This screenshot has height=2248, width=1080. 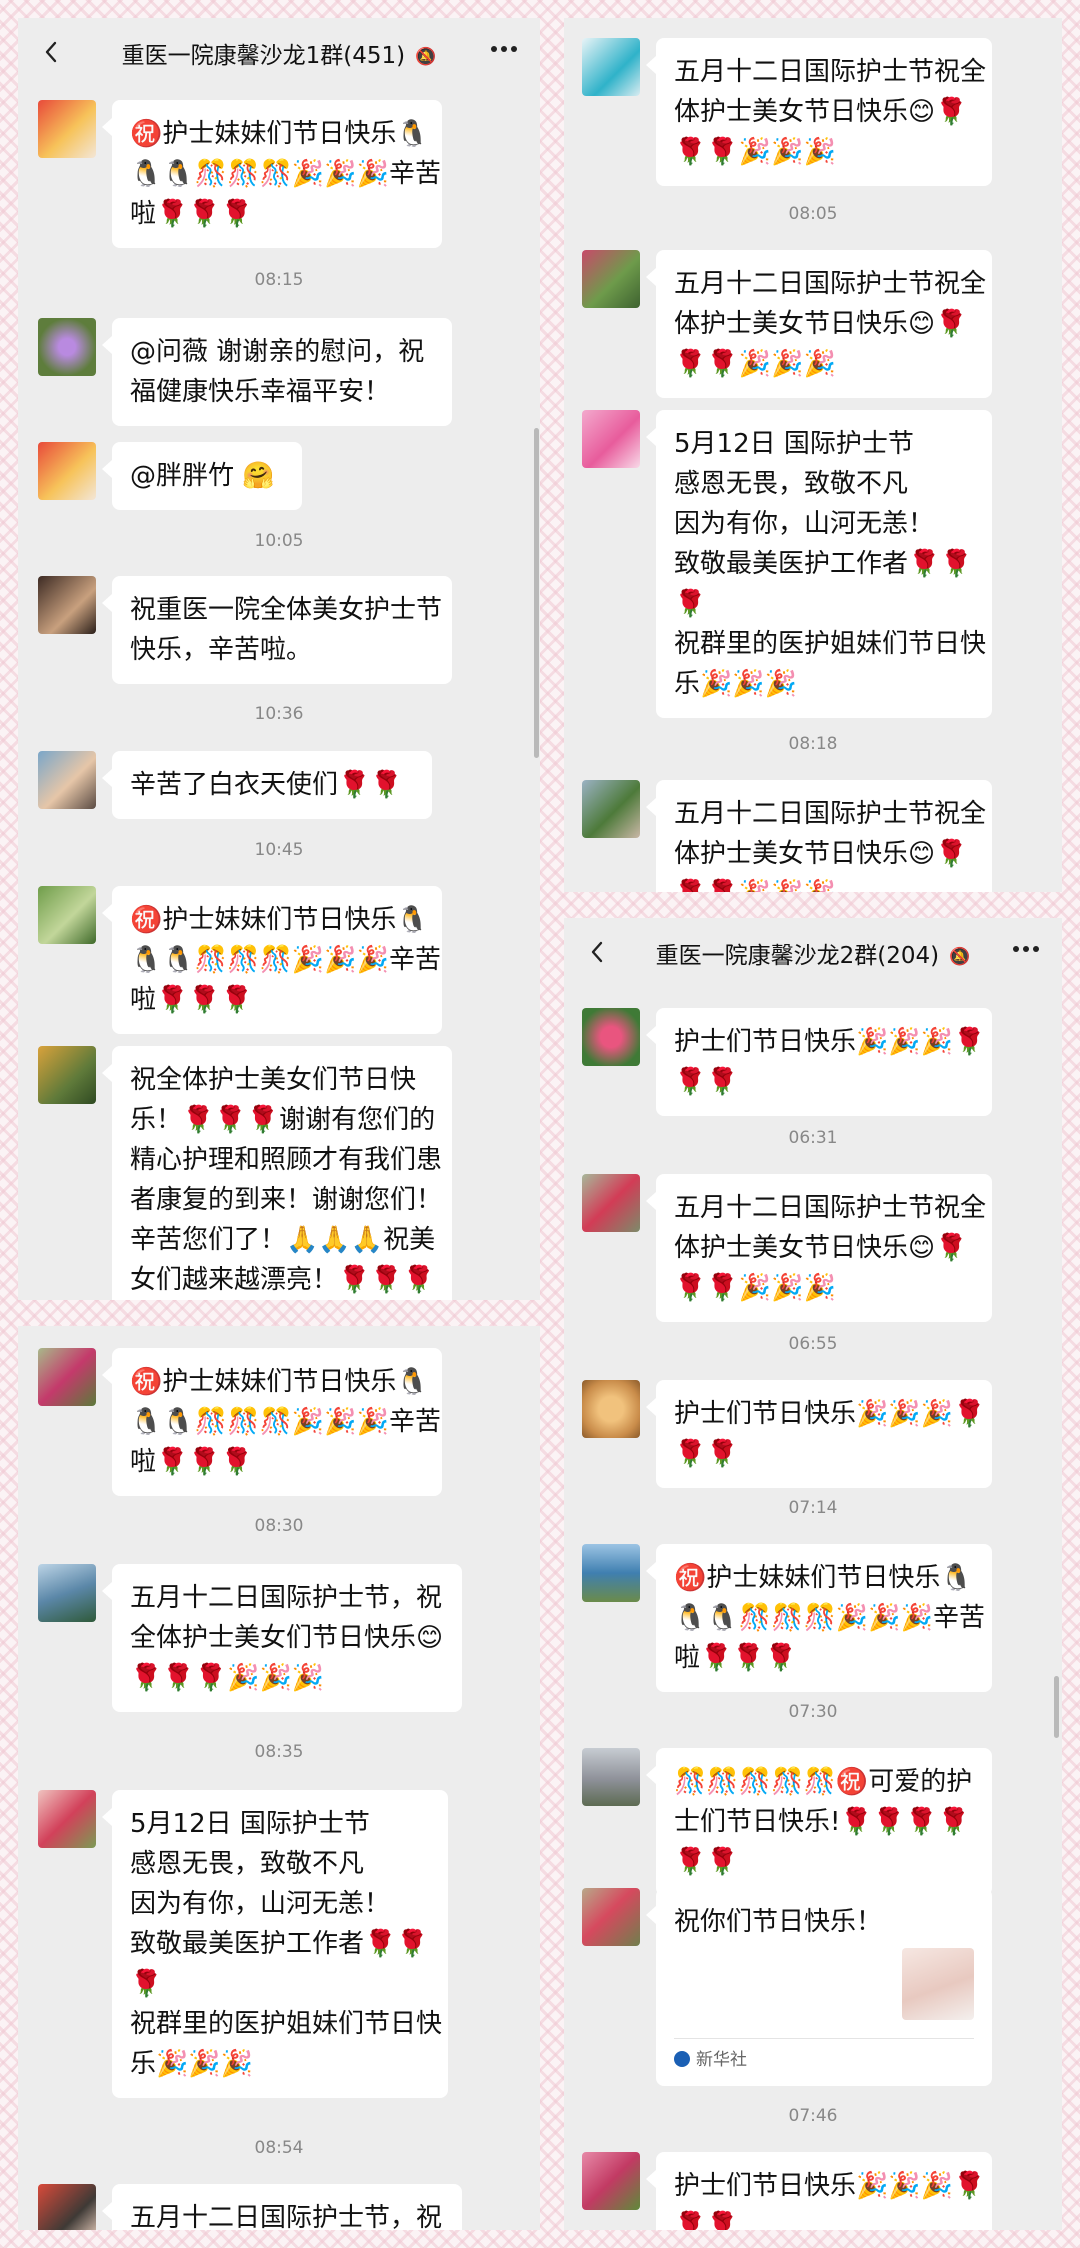 I want to click on message-line: 祝群里的医护姐妹们节日快, so click(x=830, y=644).